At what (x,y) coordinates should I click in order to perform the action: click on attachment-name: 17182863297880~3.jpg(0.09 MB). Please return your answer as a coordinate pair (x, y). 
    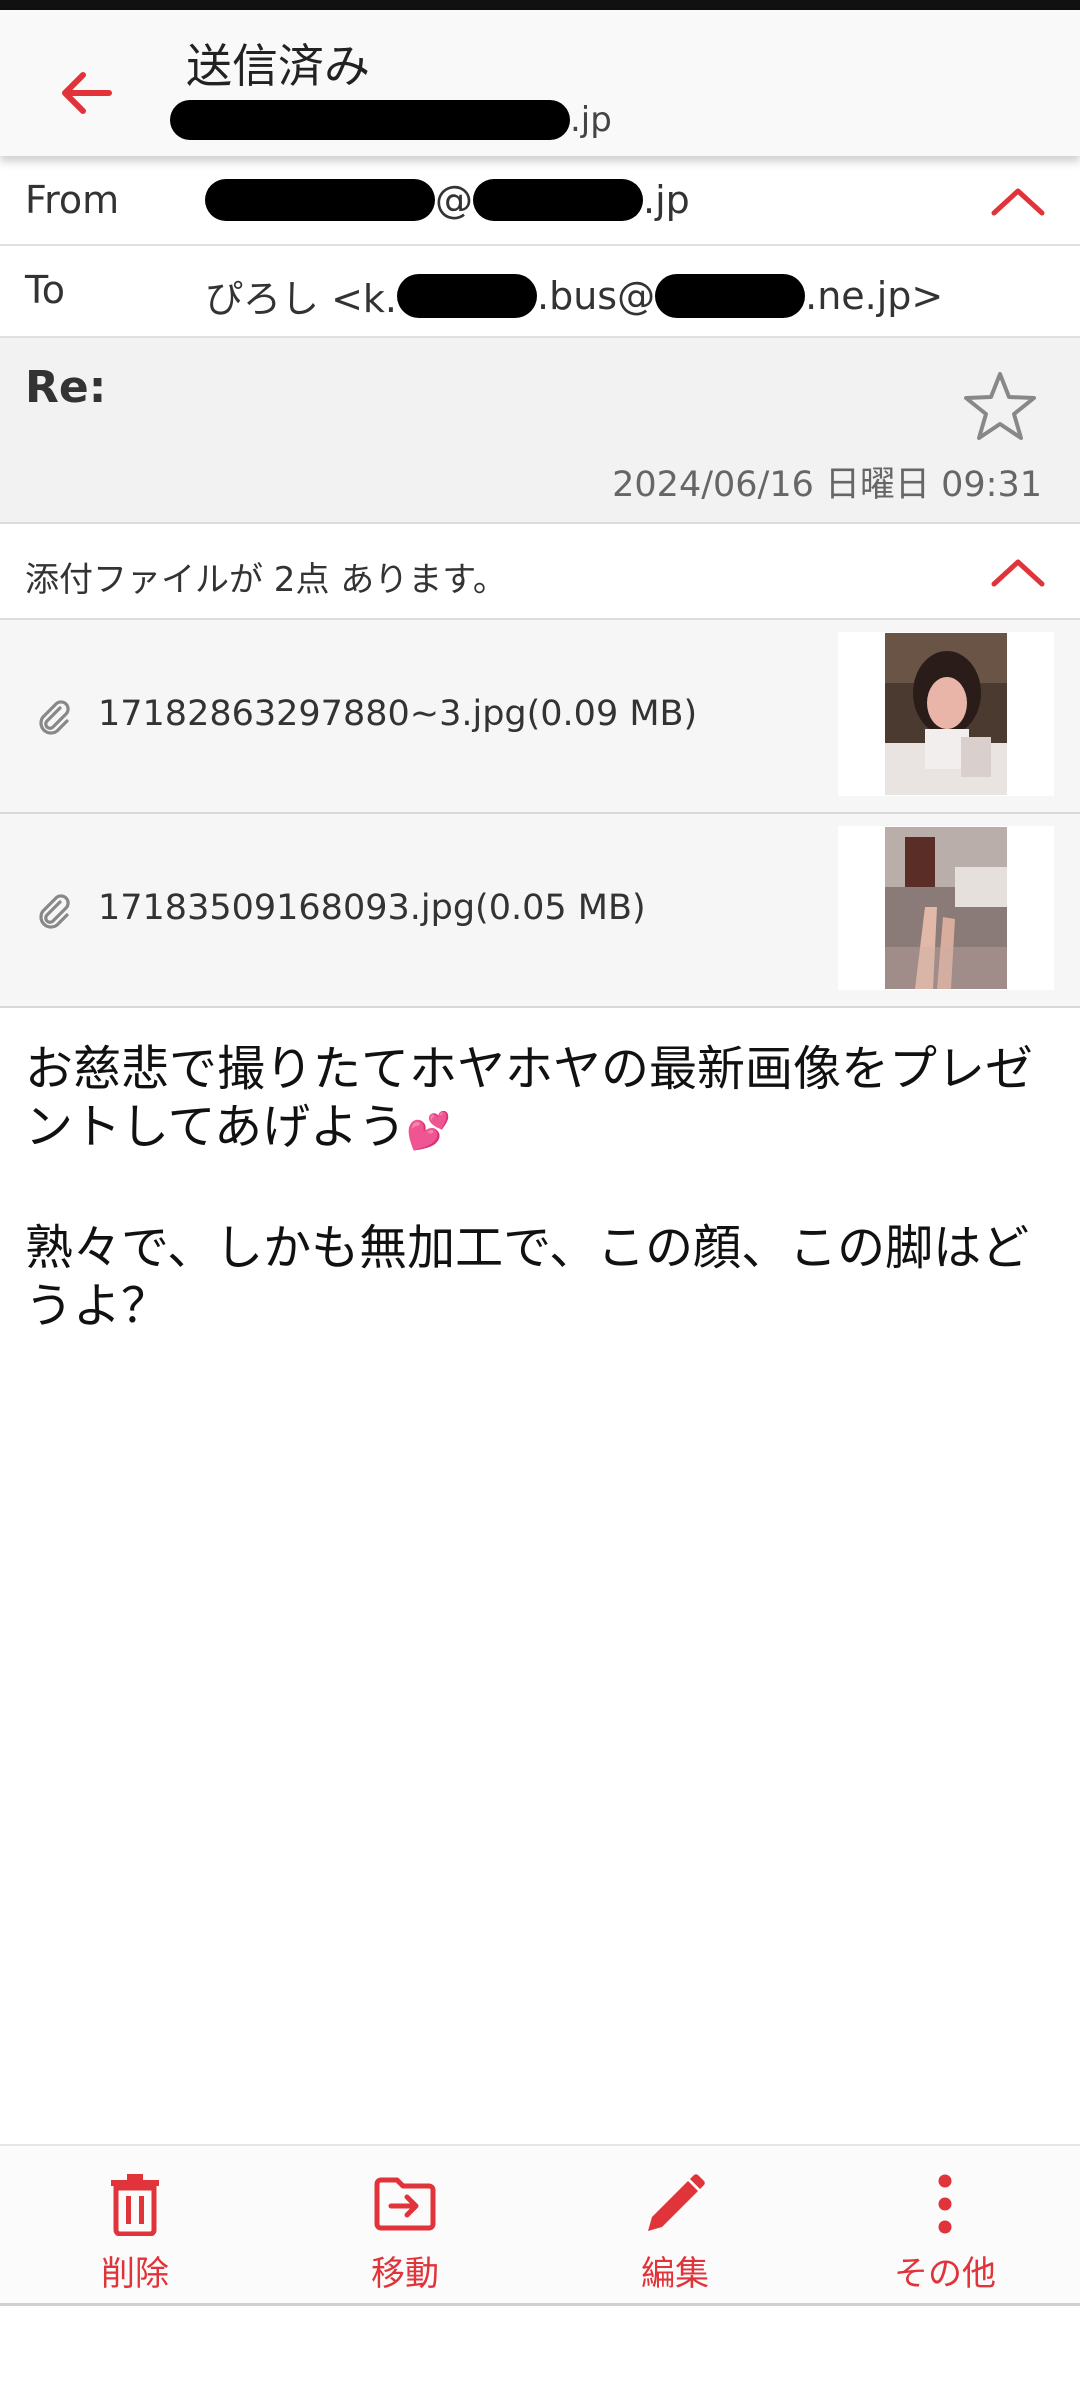
    Looking at the image, I should click on (398, 714).